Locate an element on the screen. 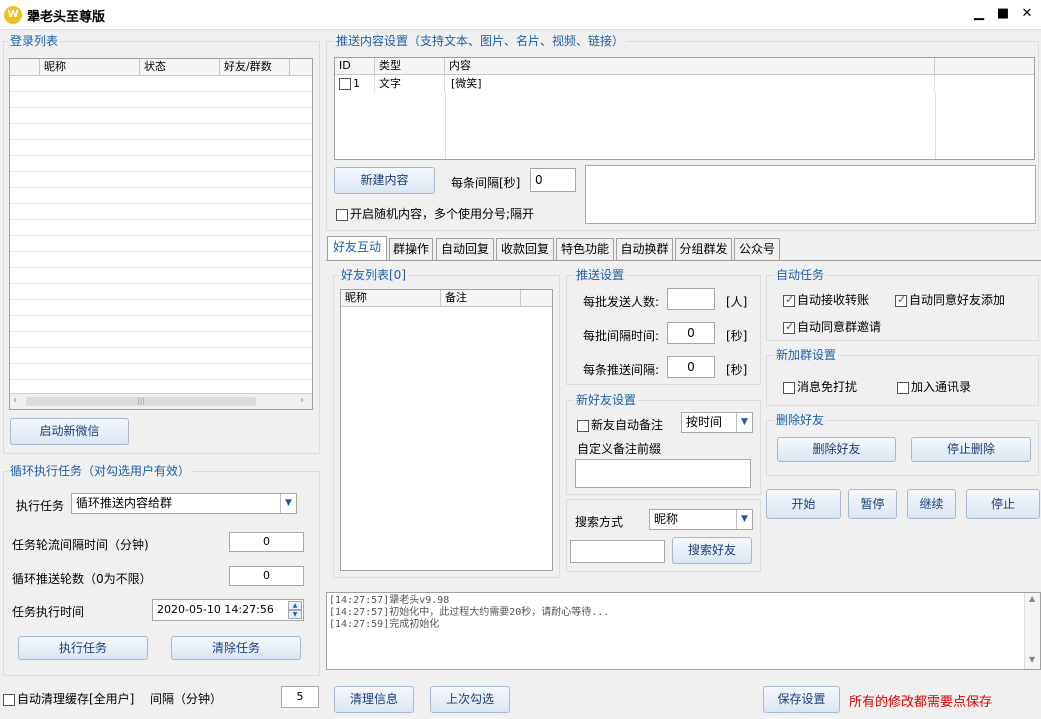  spin-up-icon: ▲ is located at coordinates (295, 605).